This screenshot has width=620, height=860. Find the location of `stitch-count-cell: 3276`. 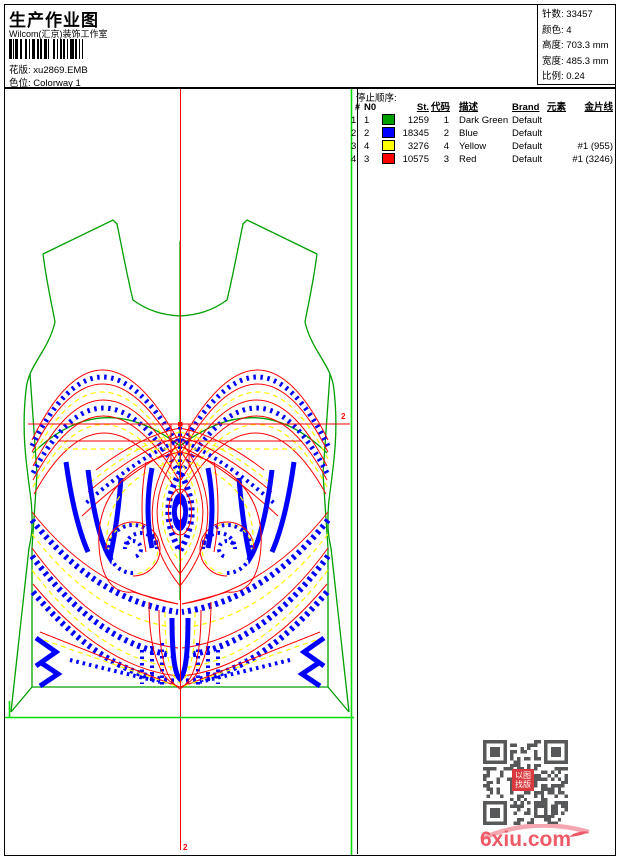

stitch-count-cell: 3276 is located at coordinates (418, 146).